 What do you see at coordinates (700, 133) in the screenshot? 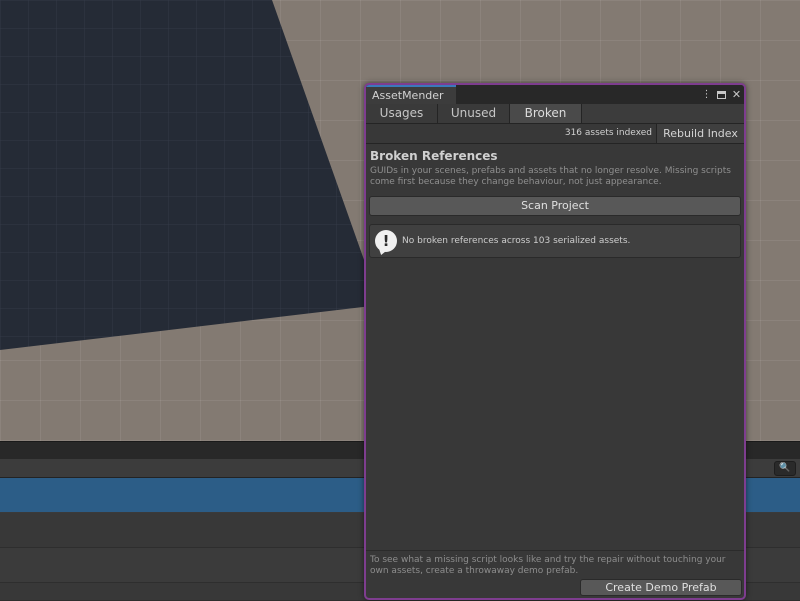
I see `rebuild-index-button: Rebuild Index` at bounding box center [700, 133].